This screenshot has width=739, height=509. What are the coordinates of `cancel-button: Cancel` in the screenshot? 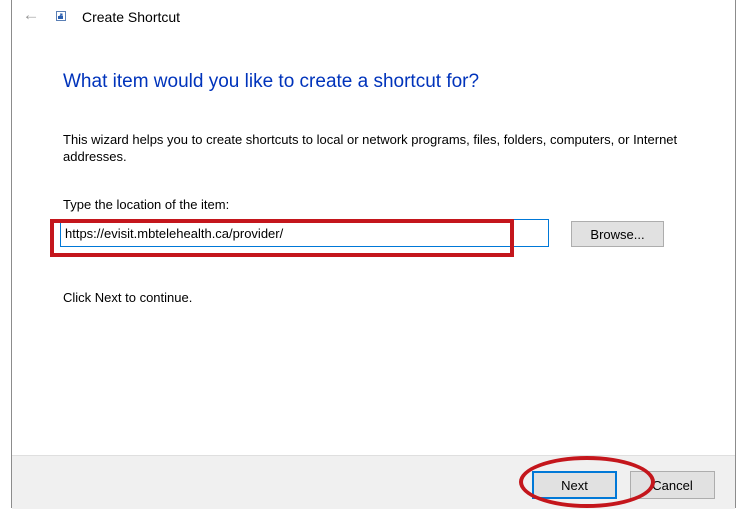 It's located at (672, 485).